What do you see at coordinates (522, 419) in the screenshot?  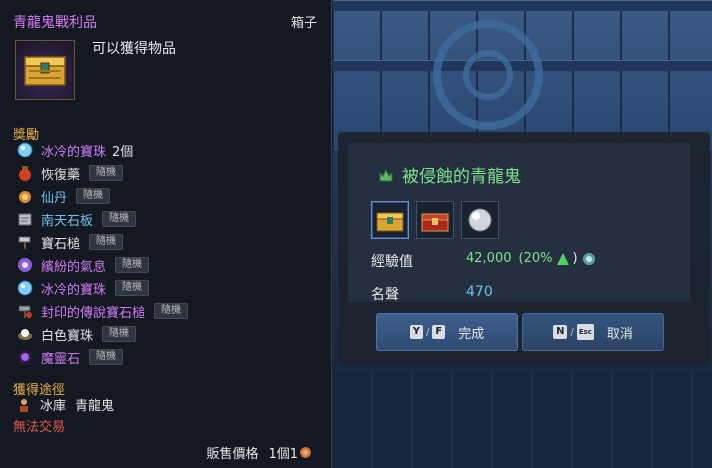 I see `wooden-floor` at bounding box center [522, 419].